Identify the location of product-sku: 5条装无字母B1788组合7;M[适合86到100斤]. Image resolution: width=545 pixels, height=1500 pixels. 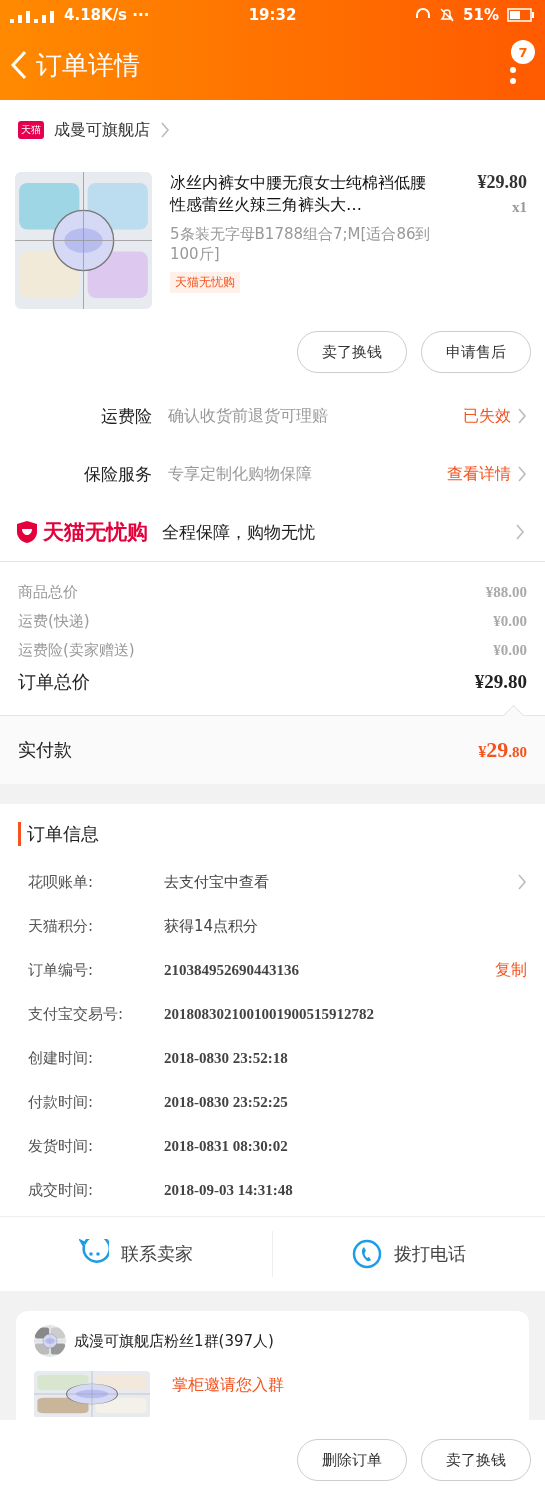
(301, 244).